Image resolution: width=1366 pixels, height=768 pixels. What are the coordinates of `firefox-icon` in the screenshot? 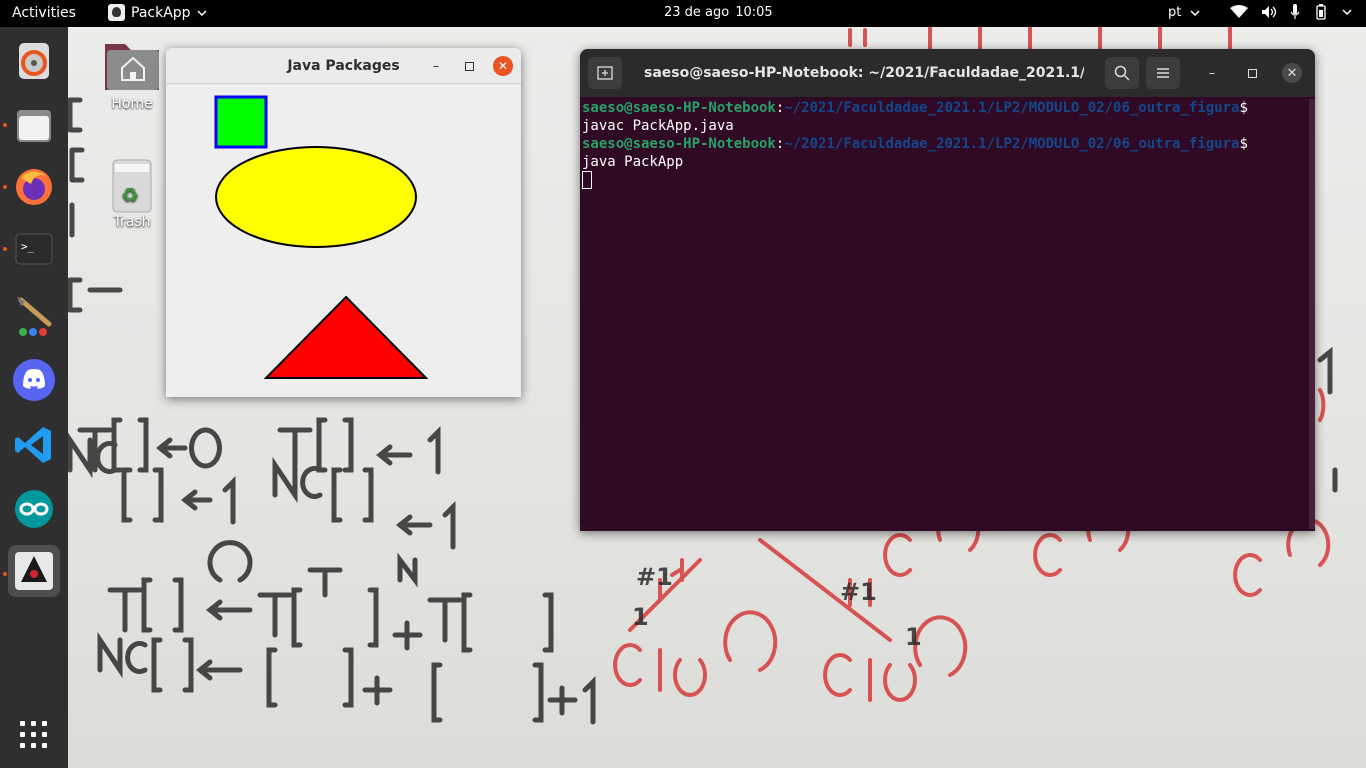 It's located at (34, 187).